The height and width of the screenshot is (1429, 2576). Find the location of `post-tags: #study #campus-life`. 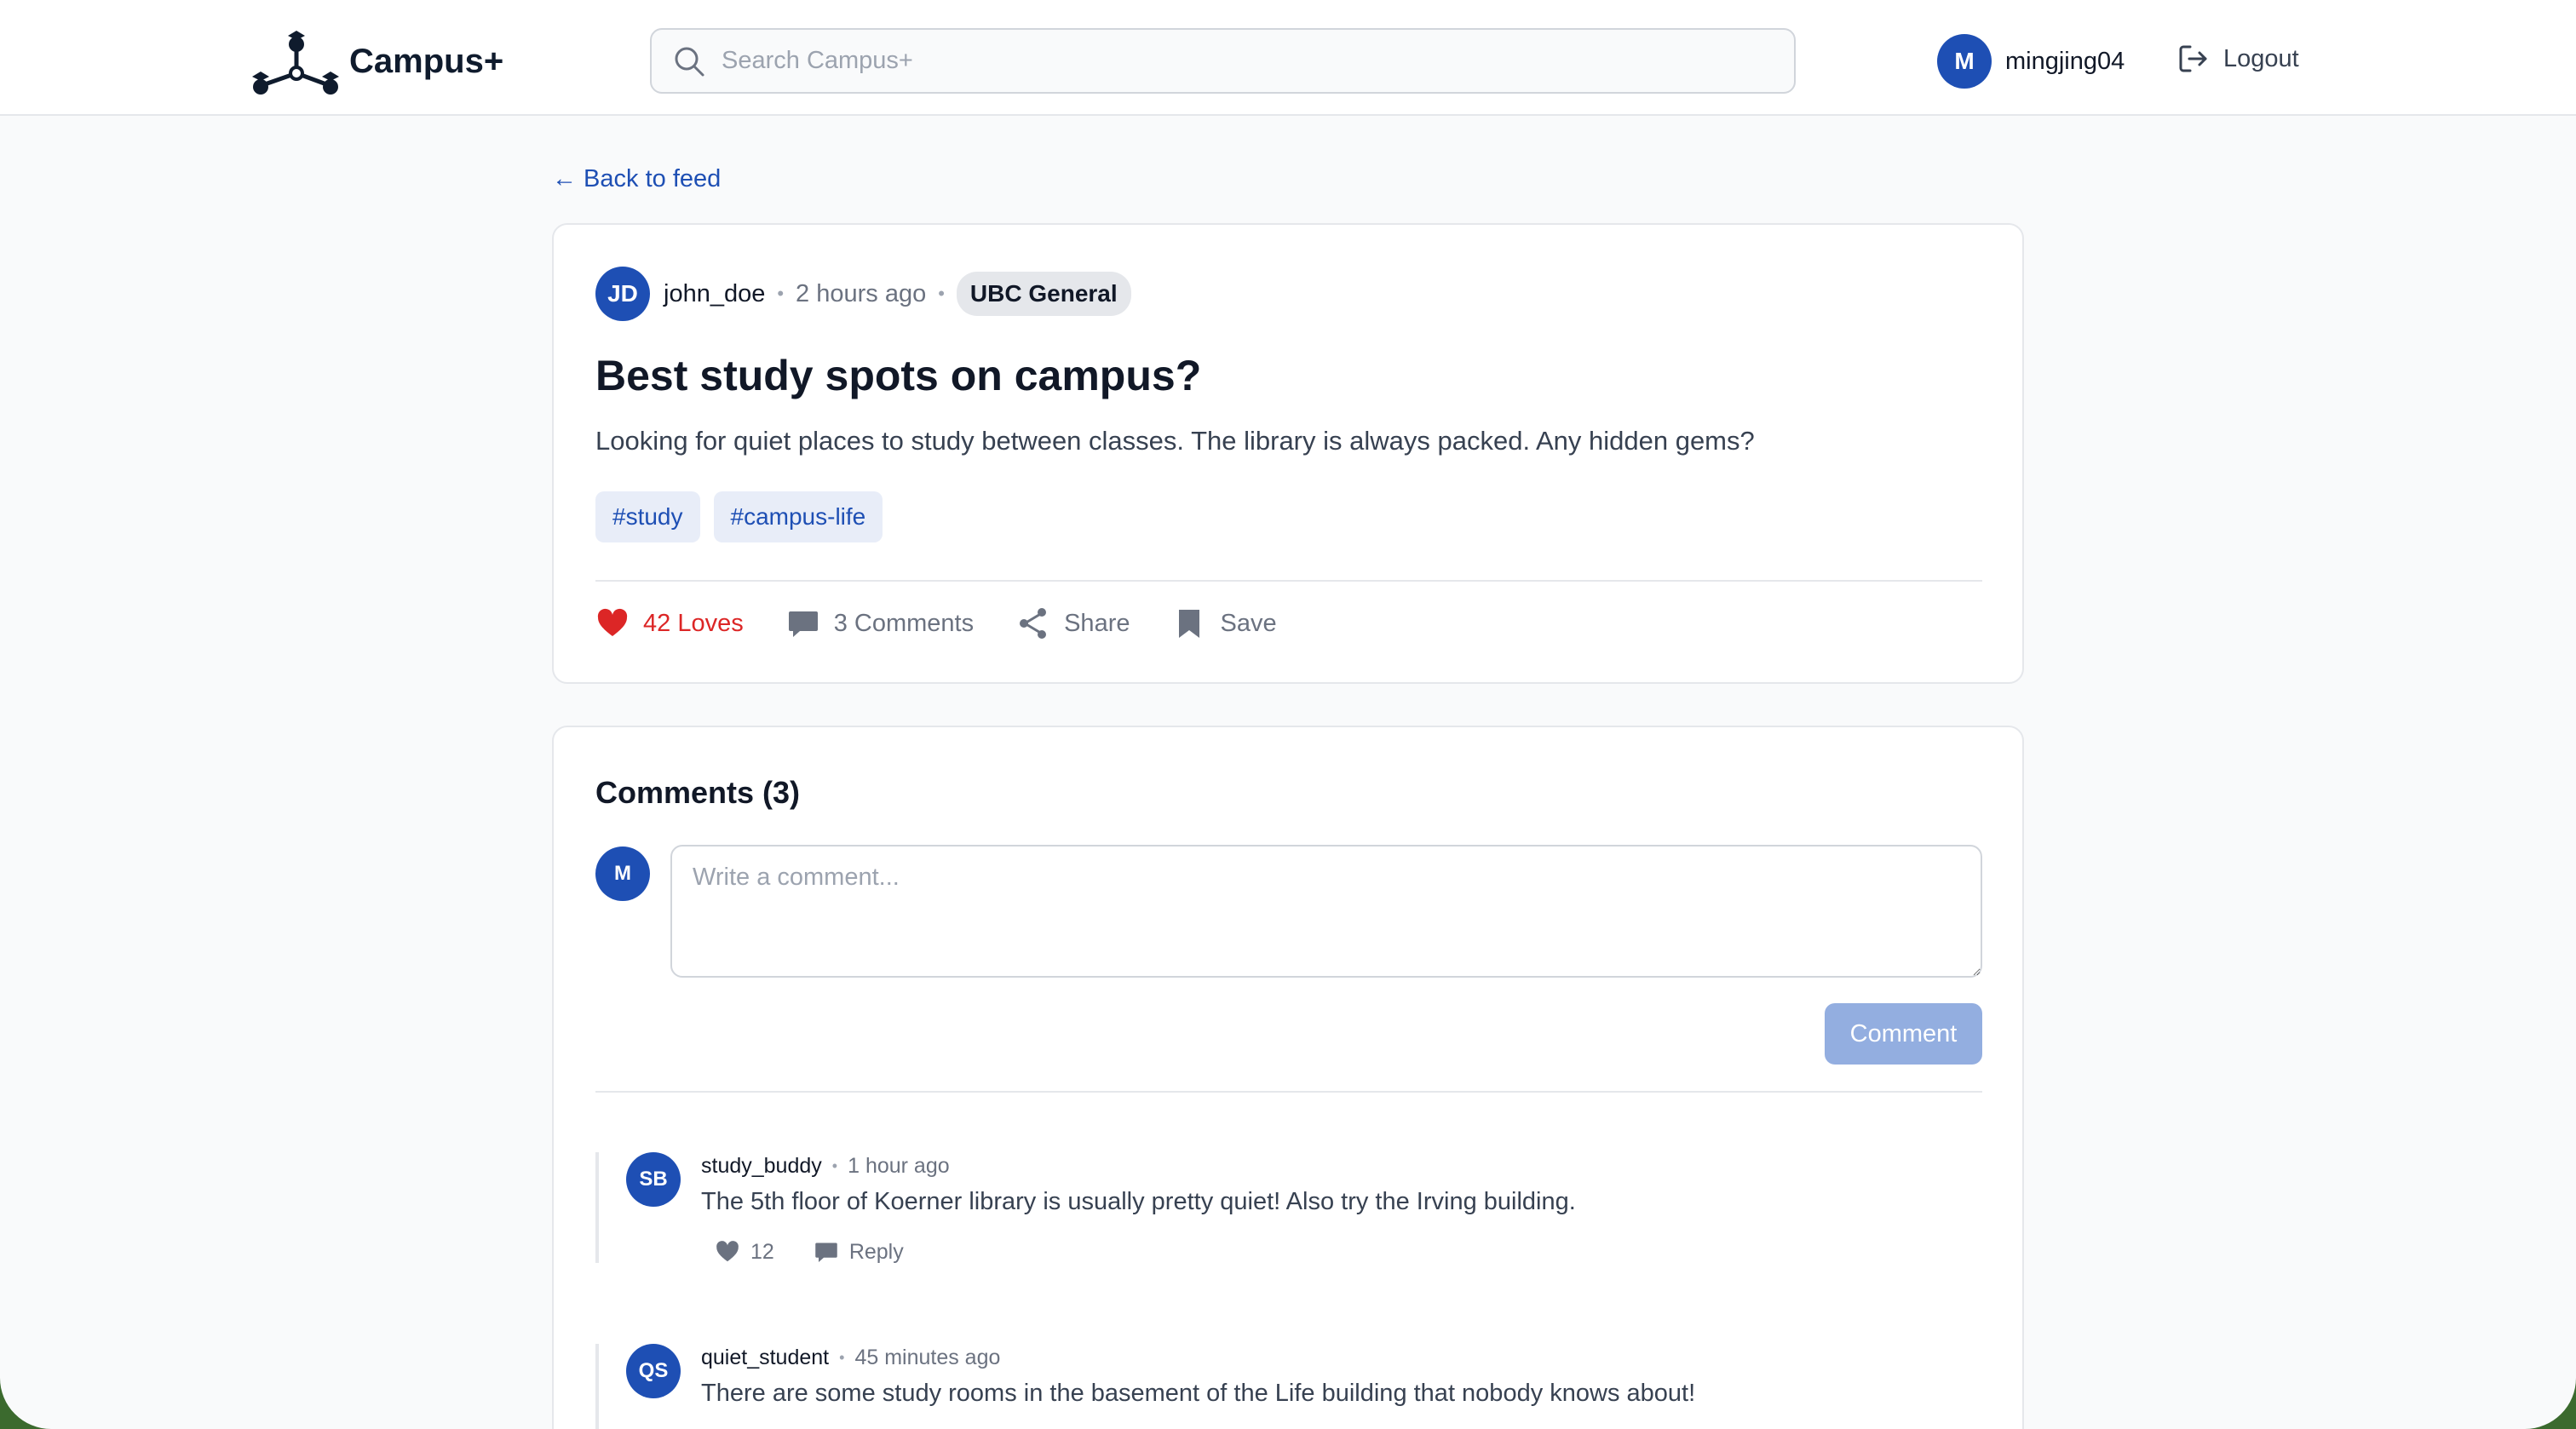

post-tags: #study #campus-life is located at coordinates (739, 516).